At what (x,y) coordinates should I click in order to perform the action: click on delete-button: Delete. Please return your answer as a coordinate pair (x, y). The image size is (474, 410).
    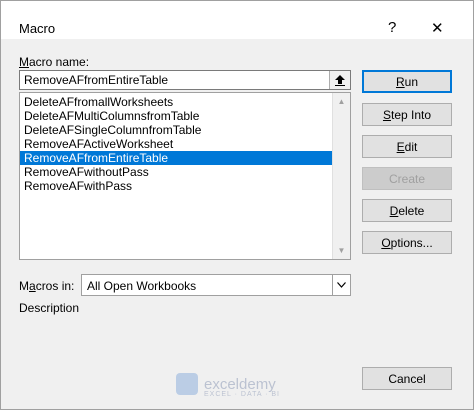
    Looking at the image, I should click on (407, 210).